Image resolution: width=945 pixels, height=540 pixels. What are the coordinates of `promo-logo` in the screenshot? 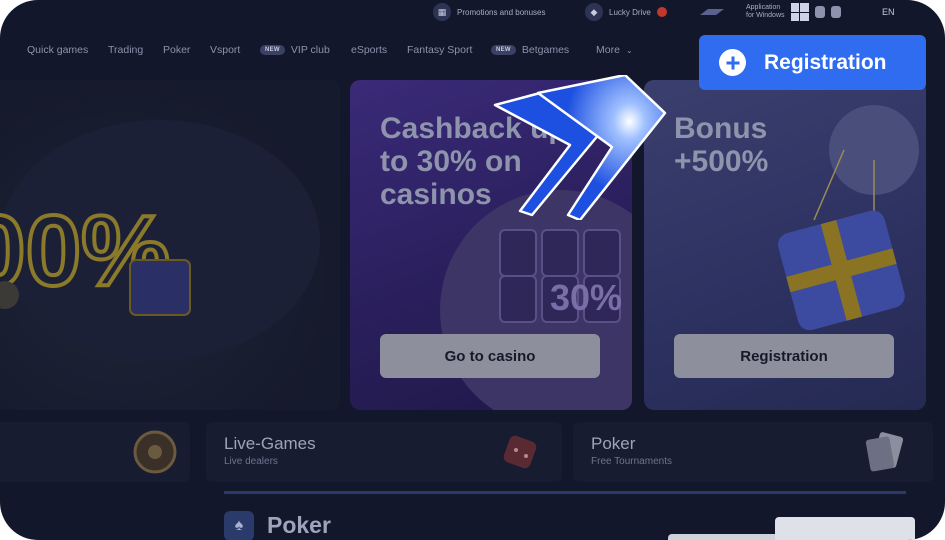 It's located at (712, 12).